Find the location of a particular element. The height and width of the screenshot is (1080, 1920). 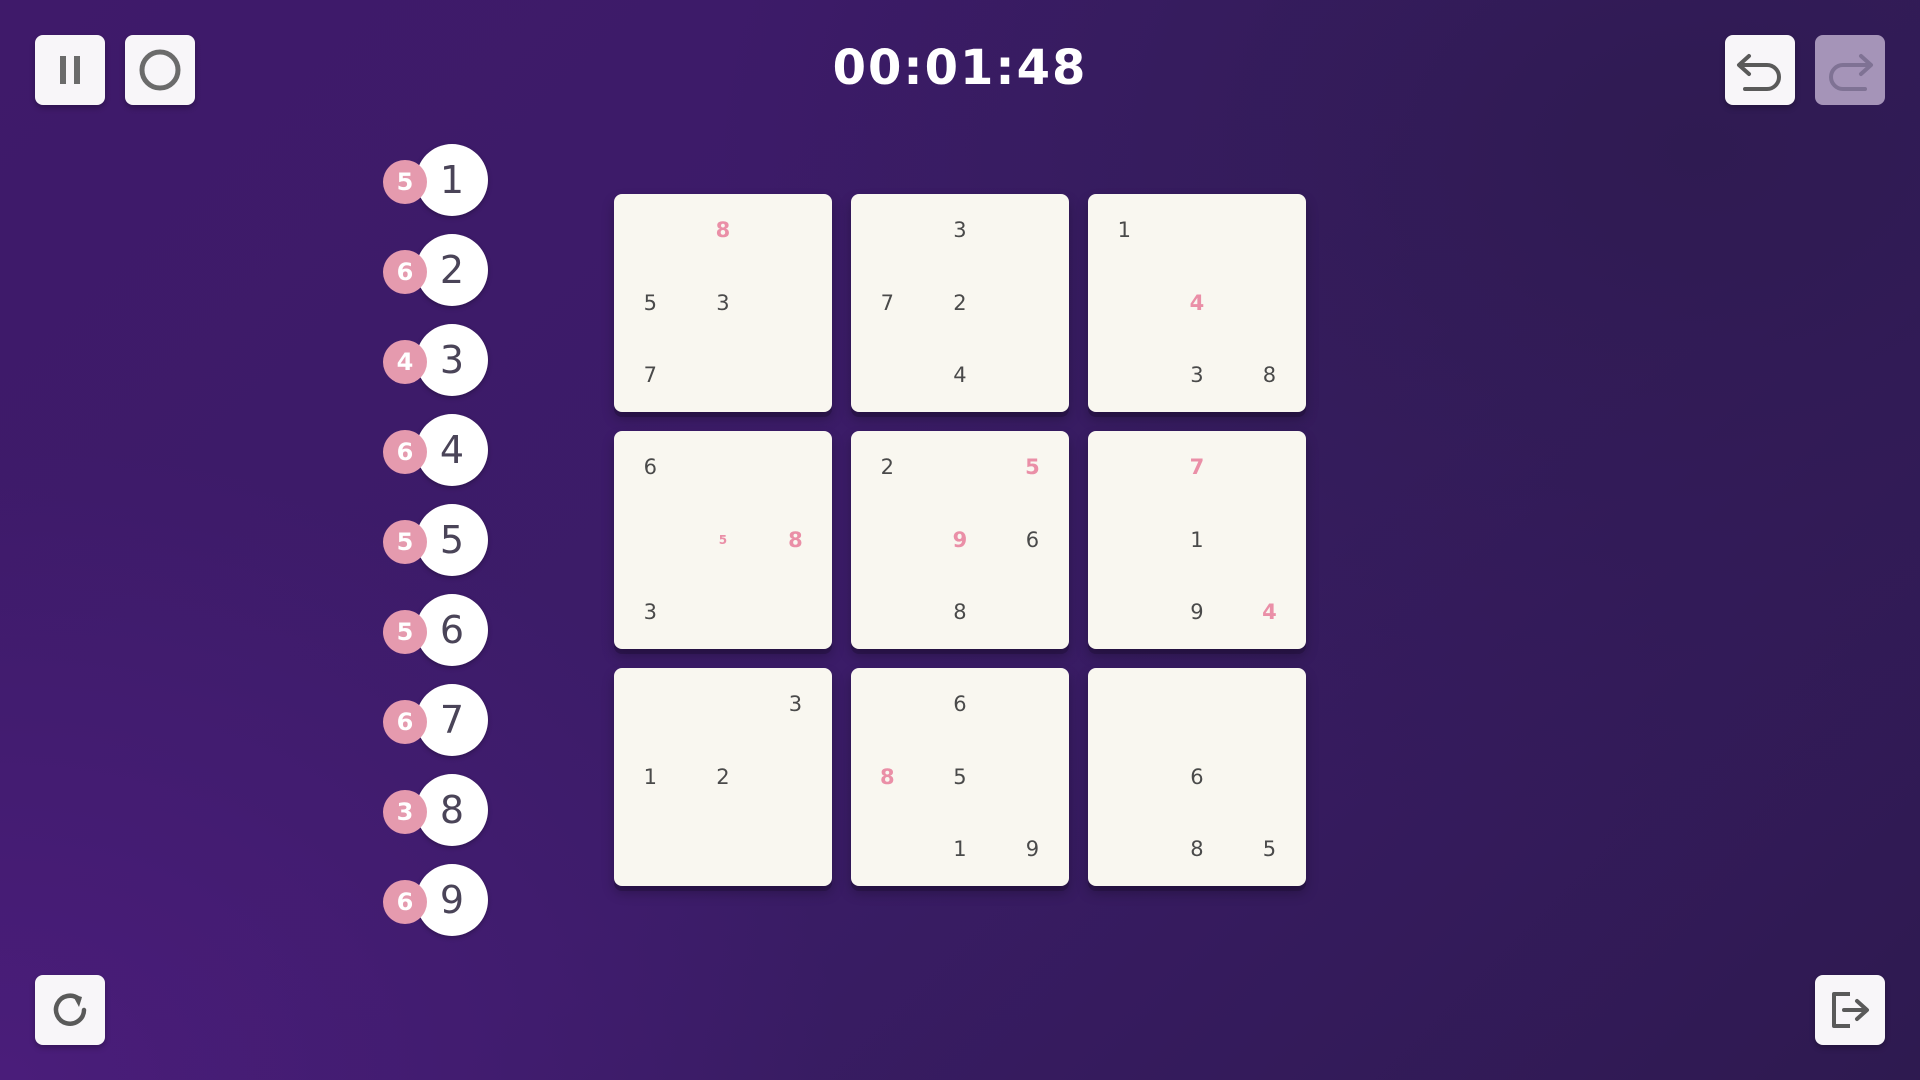

number-selector-8: 83 is located at coordinates (440, 811).